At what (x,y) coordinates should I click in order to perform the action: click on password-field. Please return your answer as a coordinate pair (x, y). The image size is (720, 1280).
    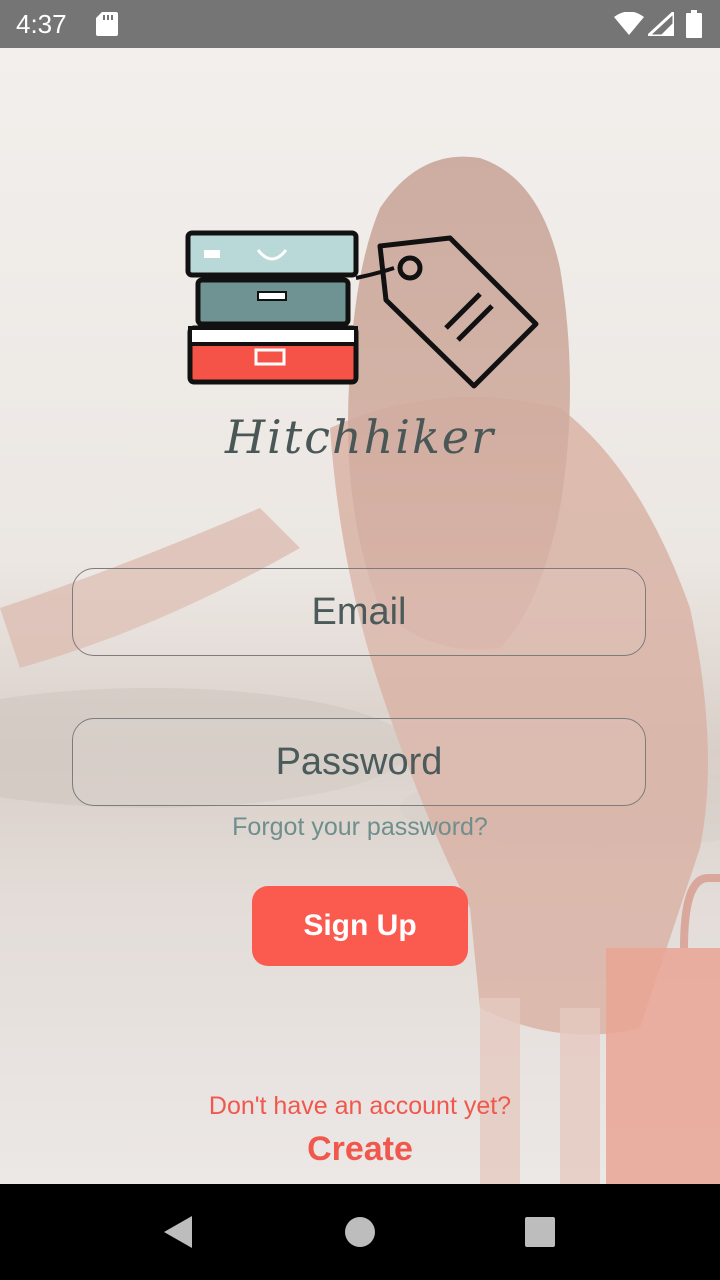
    Looking at the image, I should click on (359, 762).